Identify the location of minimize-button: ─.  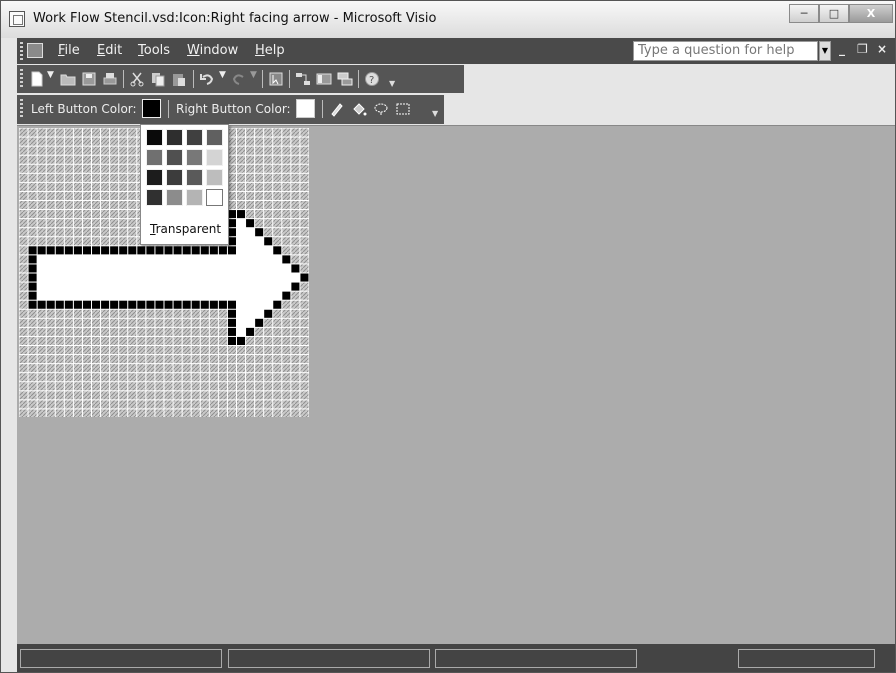
(804, 13).